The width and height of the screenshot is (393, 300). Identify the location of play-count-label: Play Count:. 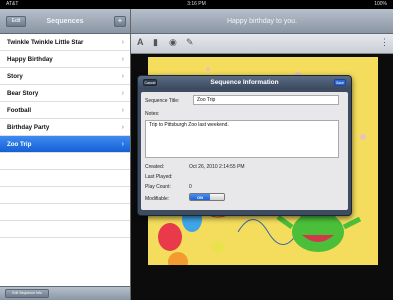
(158, 187).